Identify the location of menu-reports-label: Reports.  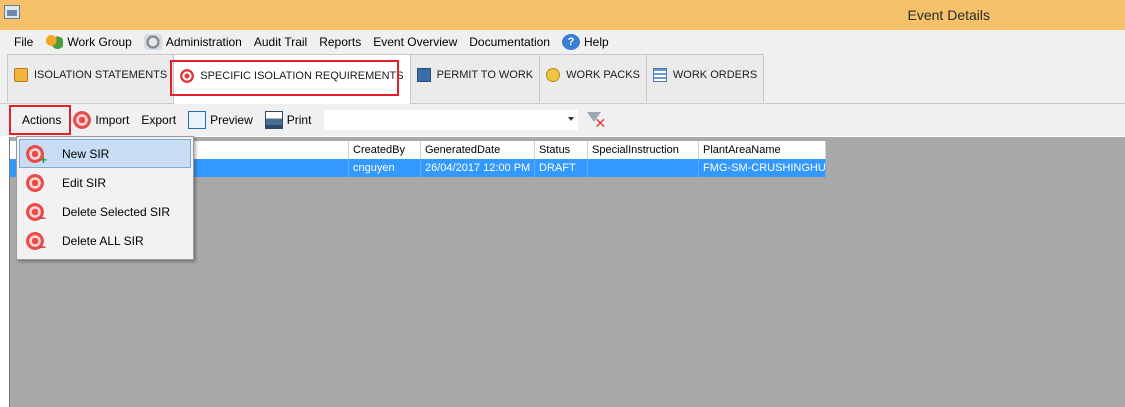
(340, 42).